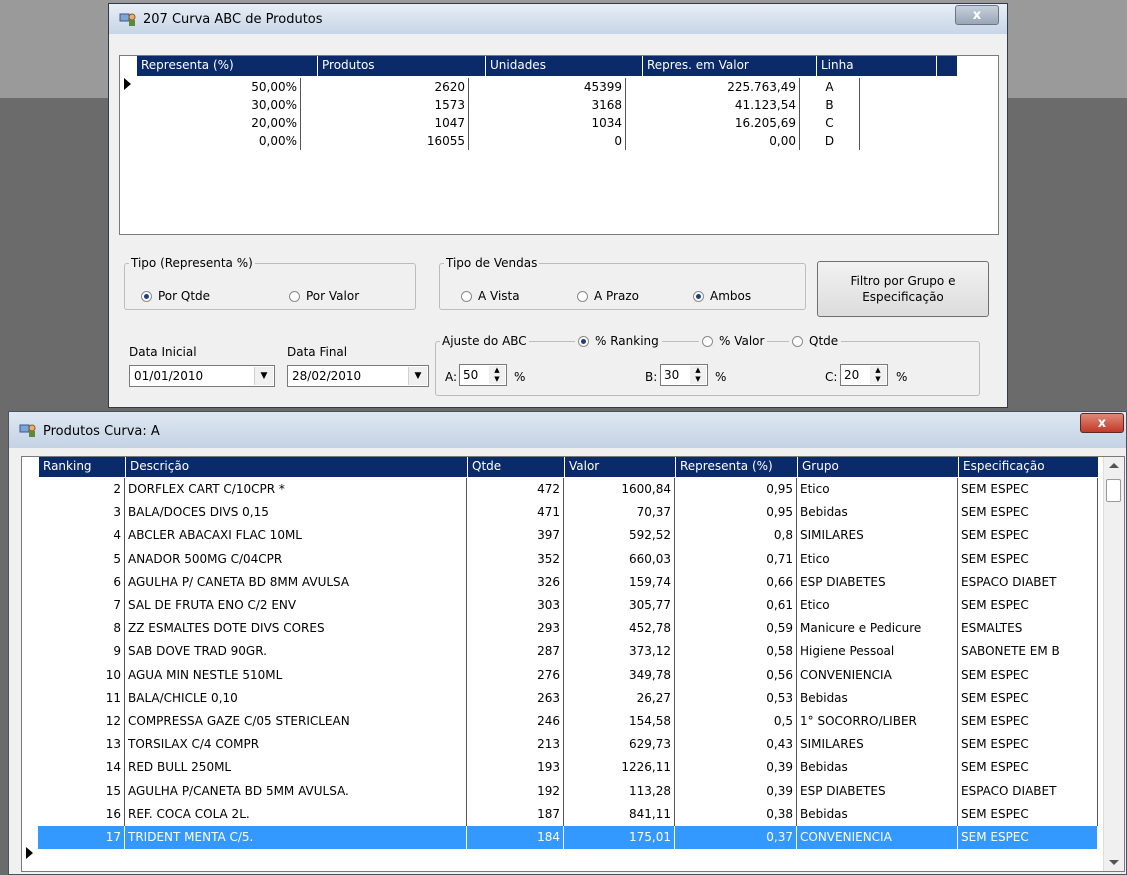  I want to click on vertical-scrollbar, so click(1113, 664).